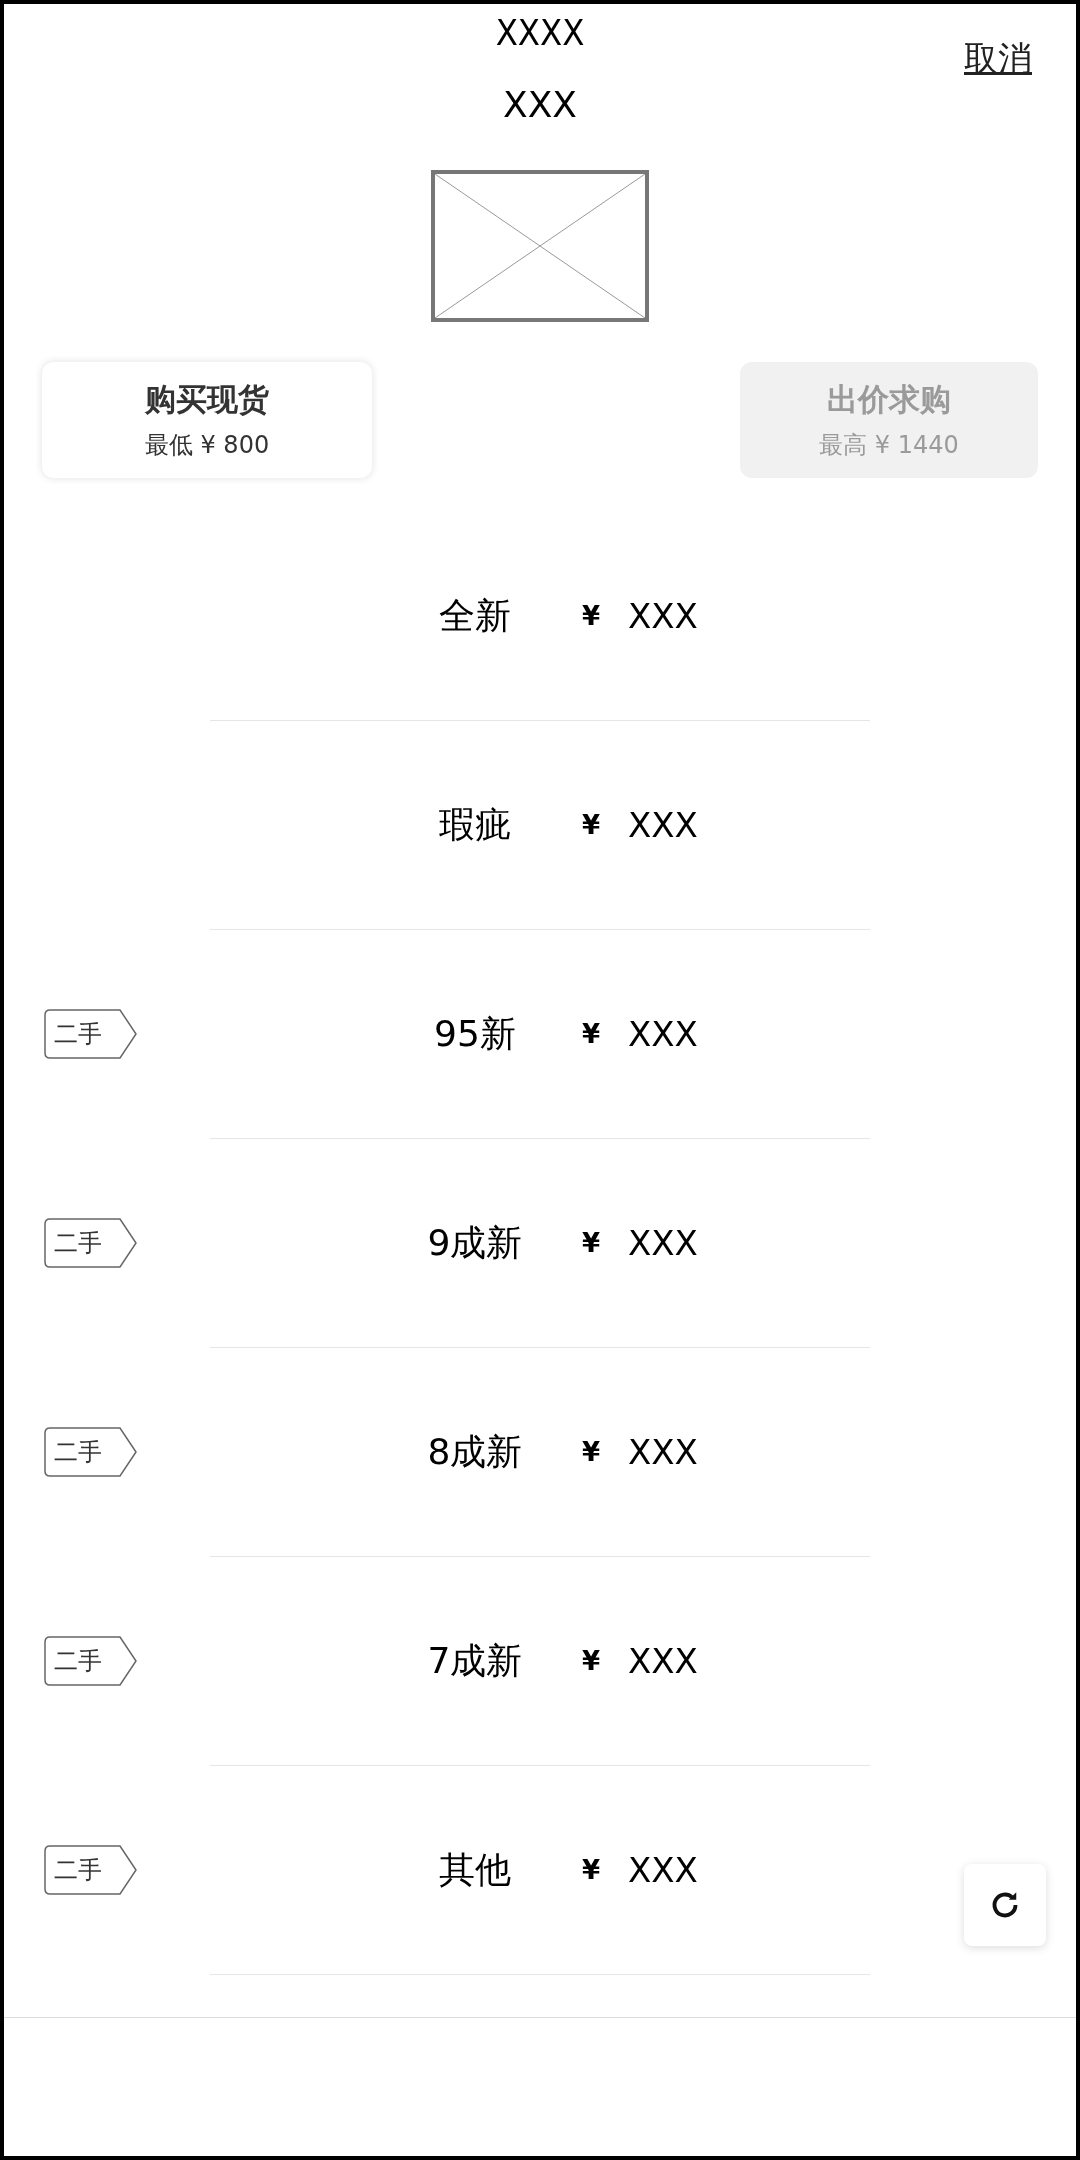 The image size is (1080, 2160). What do you see at coordinates (540, 246) in the screenshot?
I see `image-placeholder-icon` at bounding box center [540, 246].